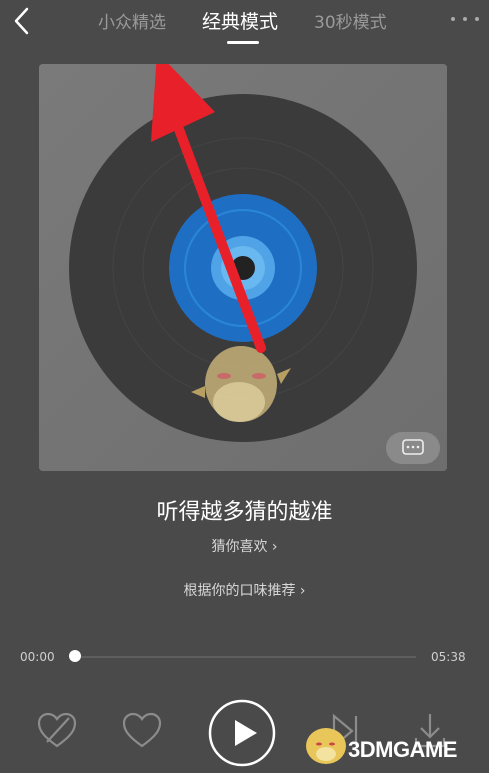 The width and height of the screenshot is (489, 773). Describe the element at coordinates (244, 546) in the screenshot. I see `guess-you-like-link: 猜你喜欢 ›` at that location.